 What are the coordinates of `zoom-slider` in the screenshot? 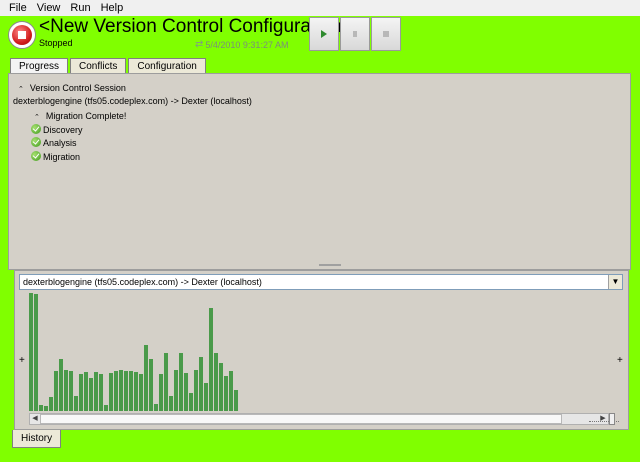 It's located at (604, 419).